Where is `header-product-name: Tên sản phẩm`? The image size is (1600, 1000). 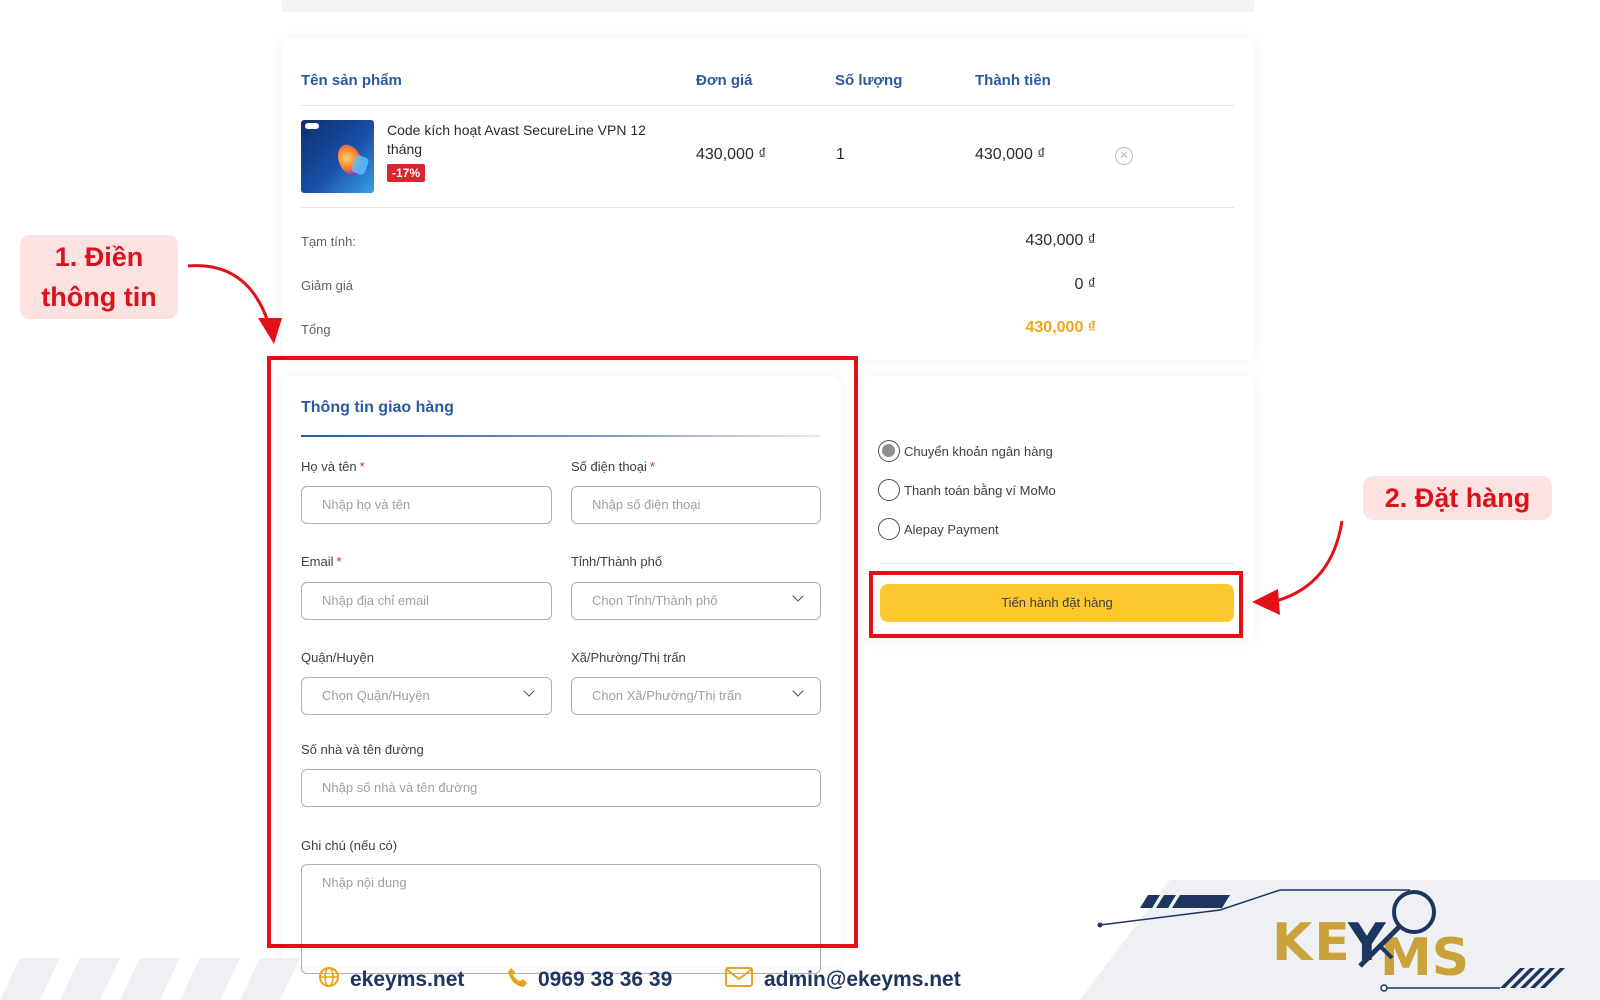
header-product-name: Tên sản phẩm is located at coordinates (351, 80).